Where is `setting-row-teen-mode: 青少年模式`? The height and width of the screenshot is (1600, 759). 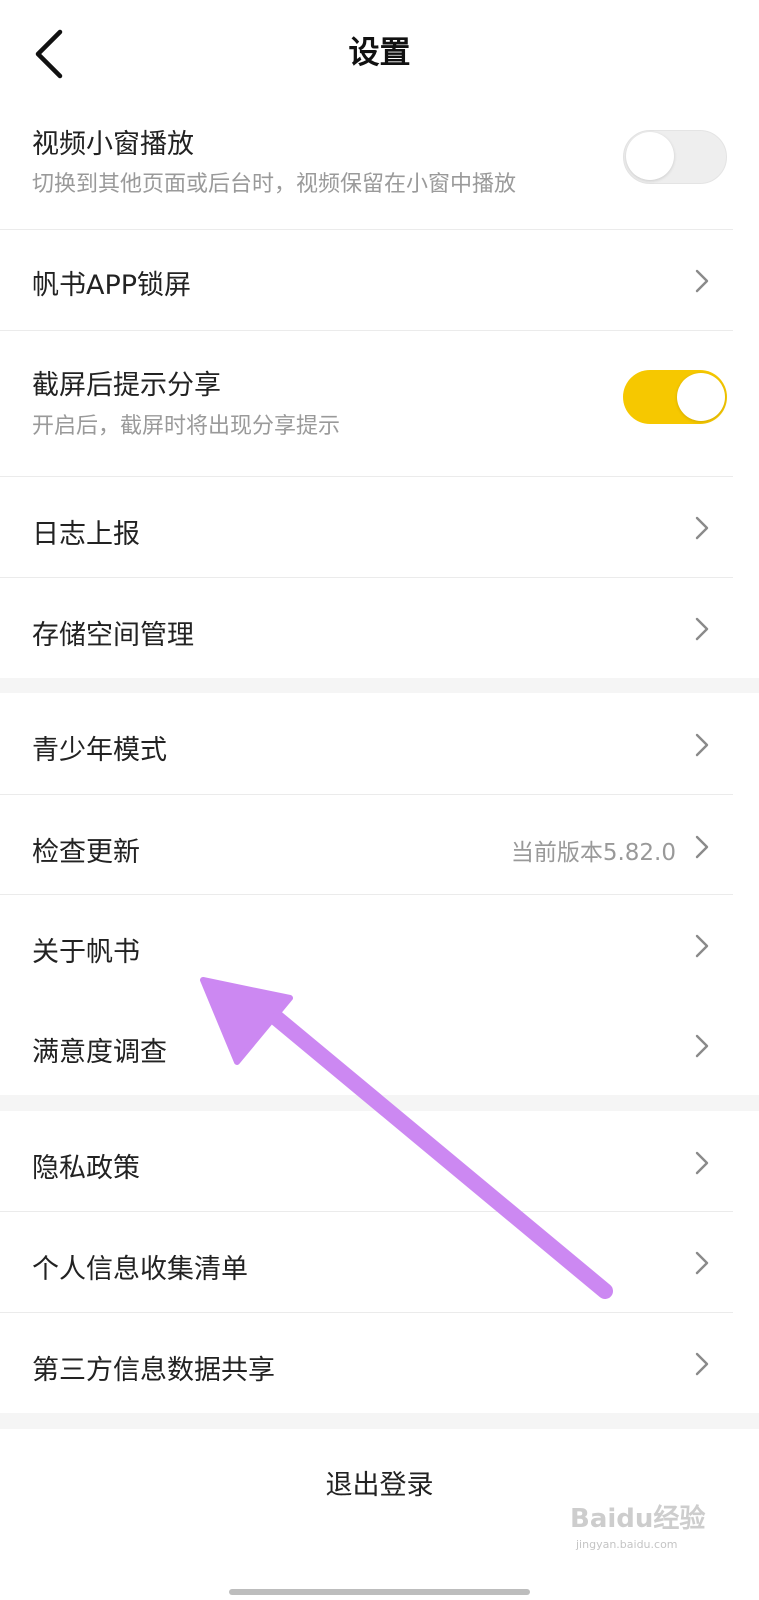 setting-row-teen-mode: 青少年模式 is located at coordinates (379, 744).